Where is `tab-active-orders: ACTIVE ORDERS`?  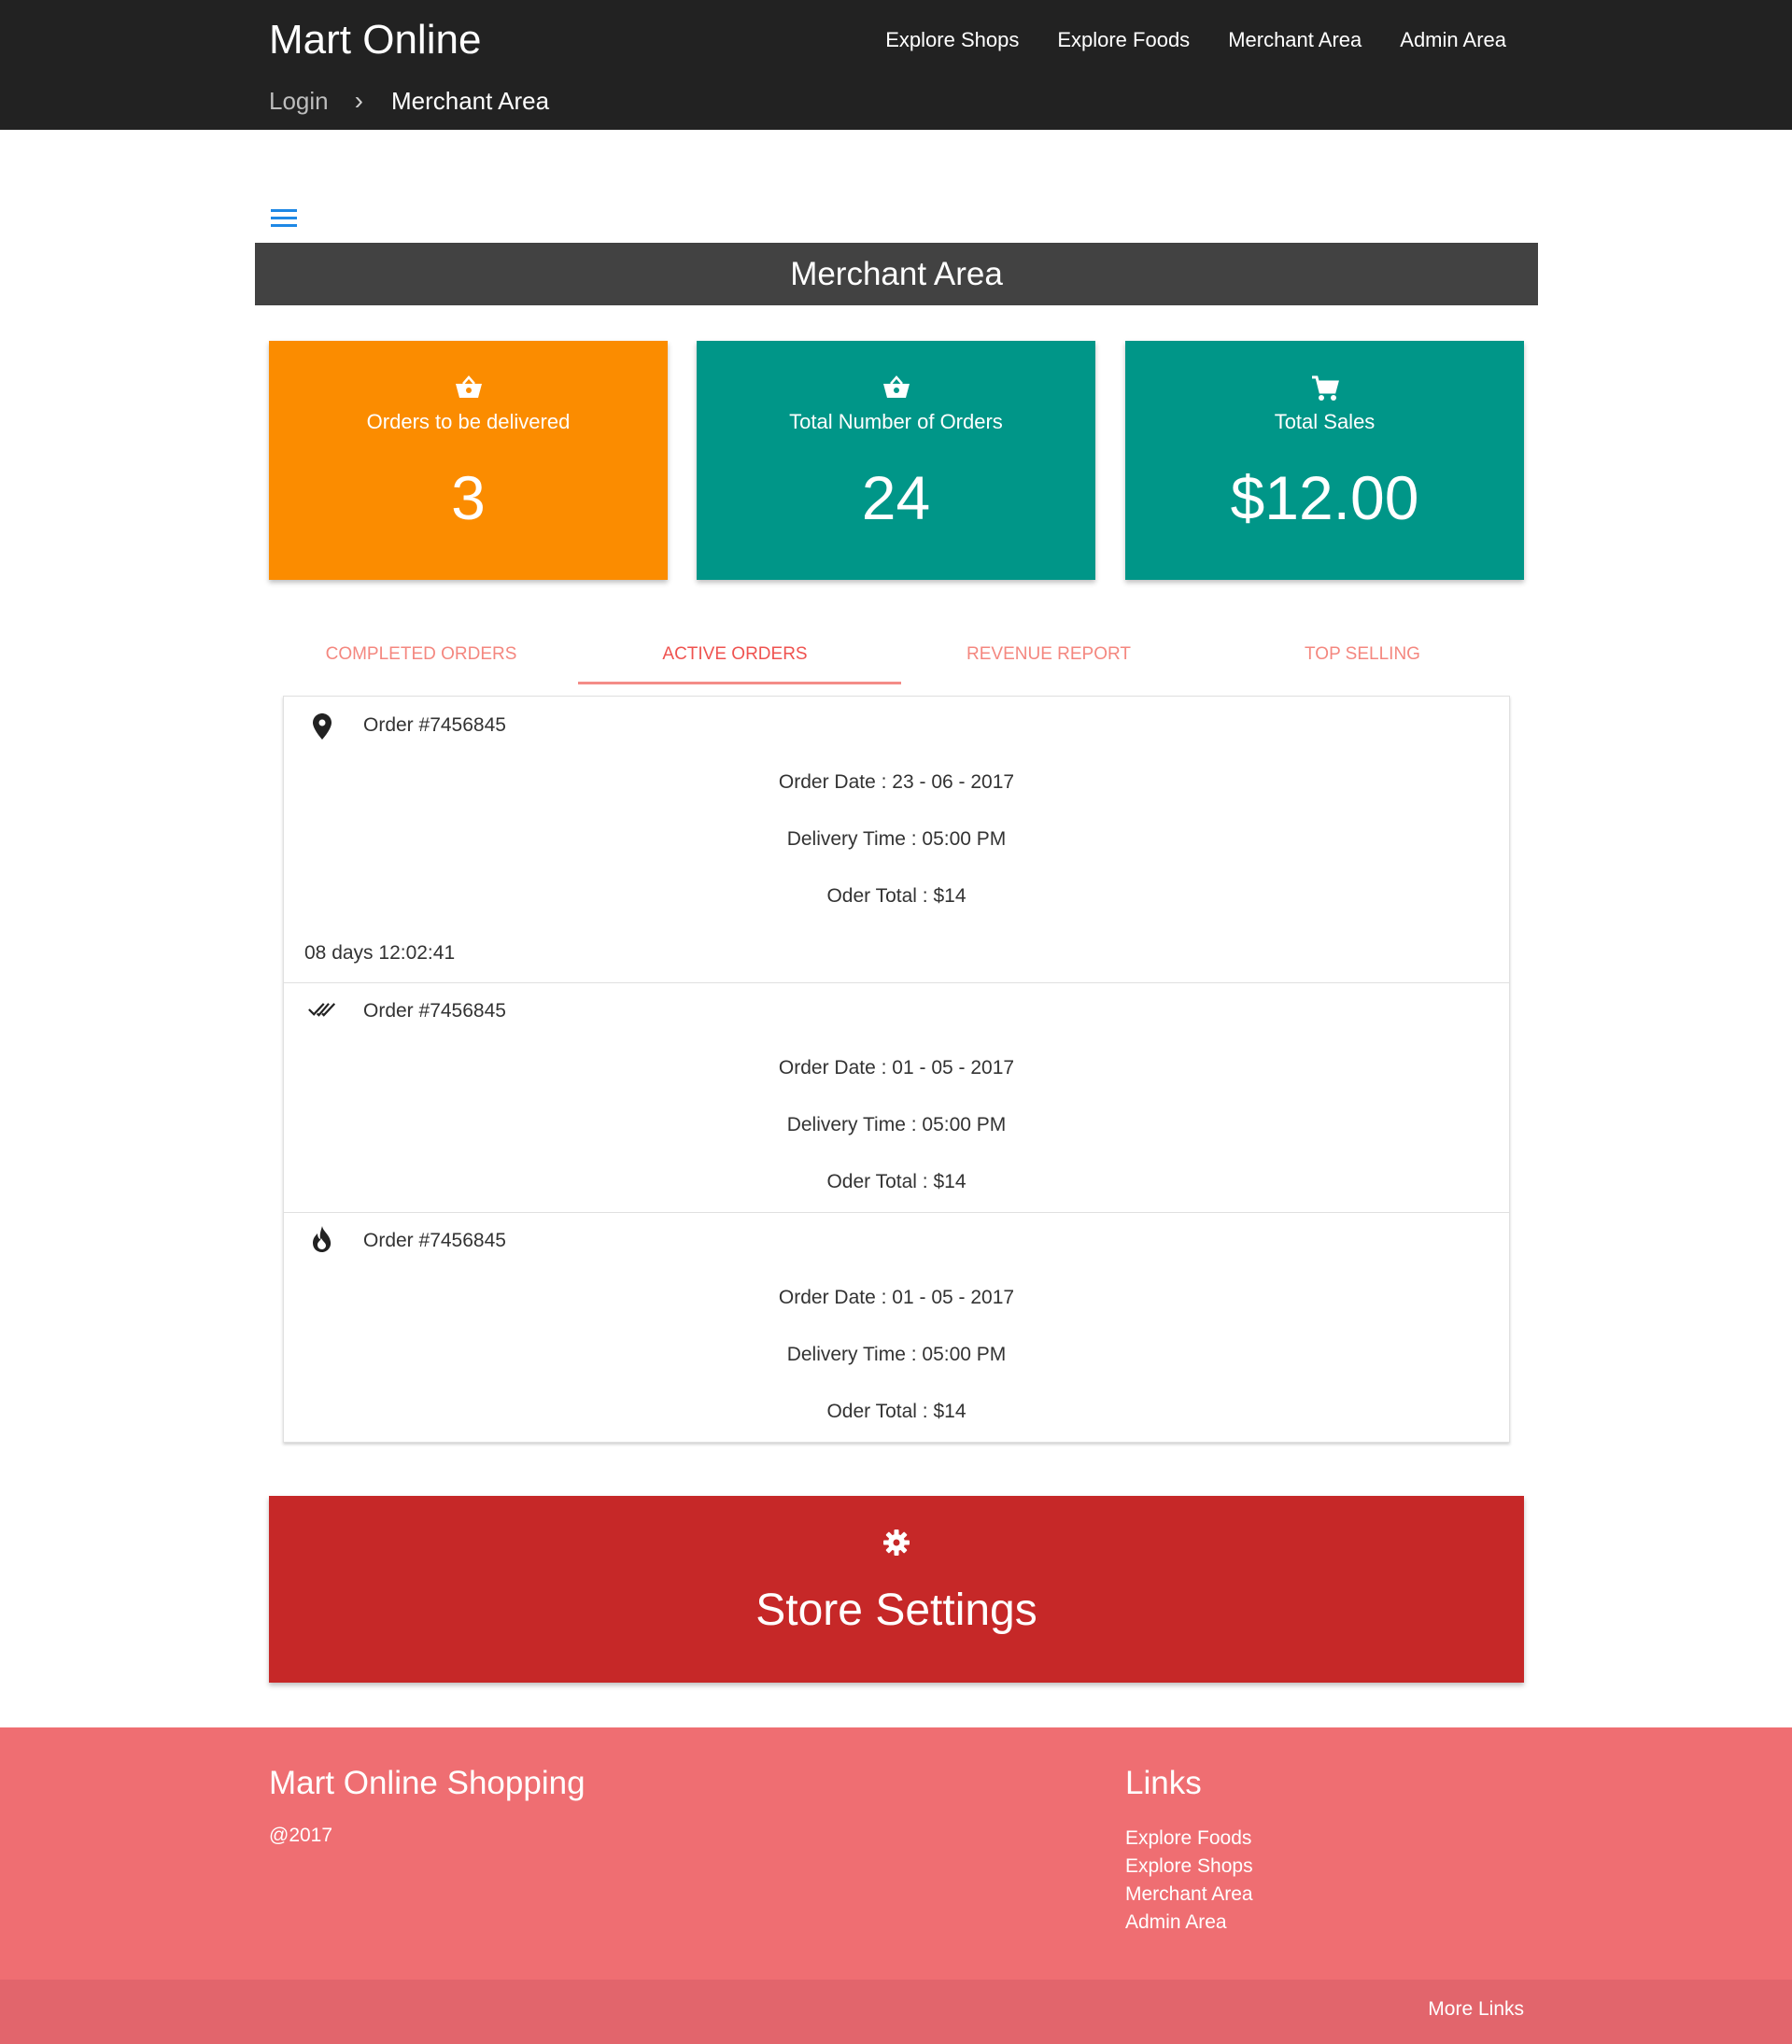 tab-active-orders: ACTIVE ORDERS is located at coordinates (735, 661).